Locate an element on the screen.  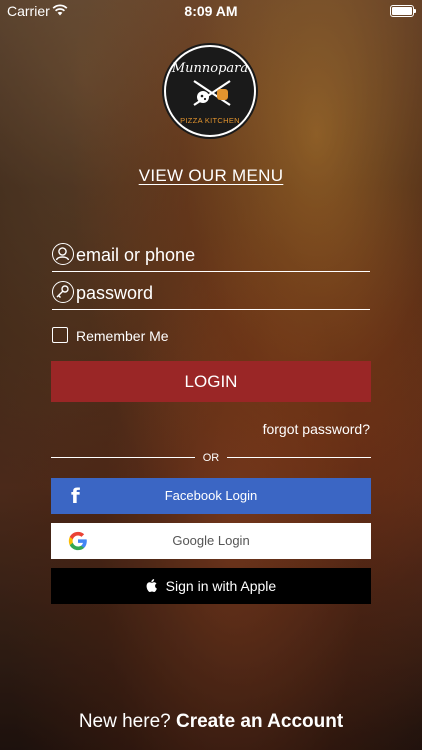
view-menu-link: VIEW OUR MENU is located at coordinates (211, 176).